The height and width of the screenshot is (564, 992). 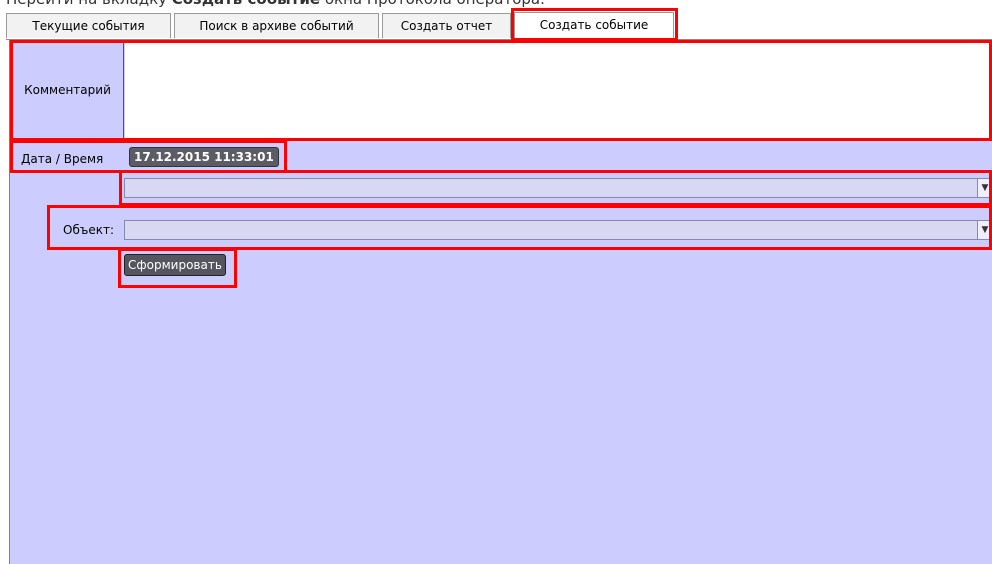 I want to click on submit-button: Сформировать, so click(x=175, y=265).